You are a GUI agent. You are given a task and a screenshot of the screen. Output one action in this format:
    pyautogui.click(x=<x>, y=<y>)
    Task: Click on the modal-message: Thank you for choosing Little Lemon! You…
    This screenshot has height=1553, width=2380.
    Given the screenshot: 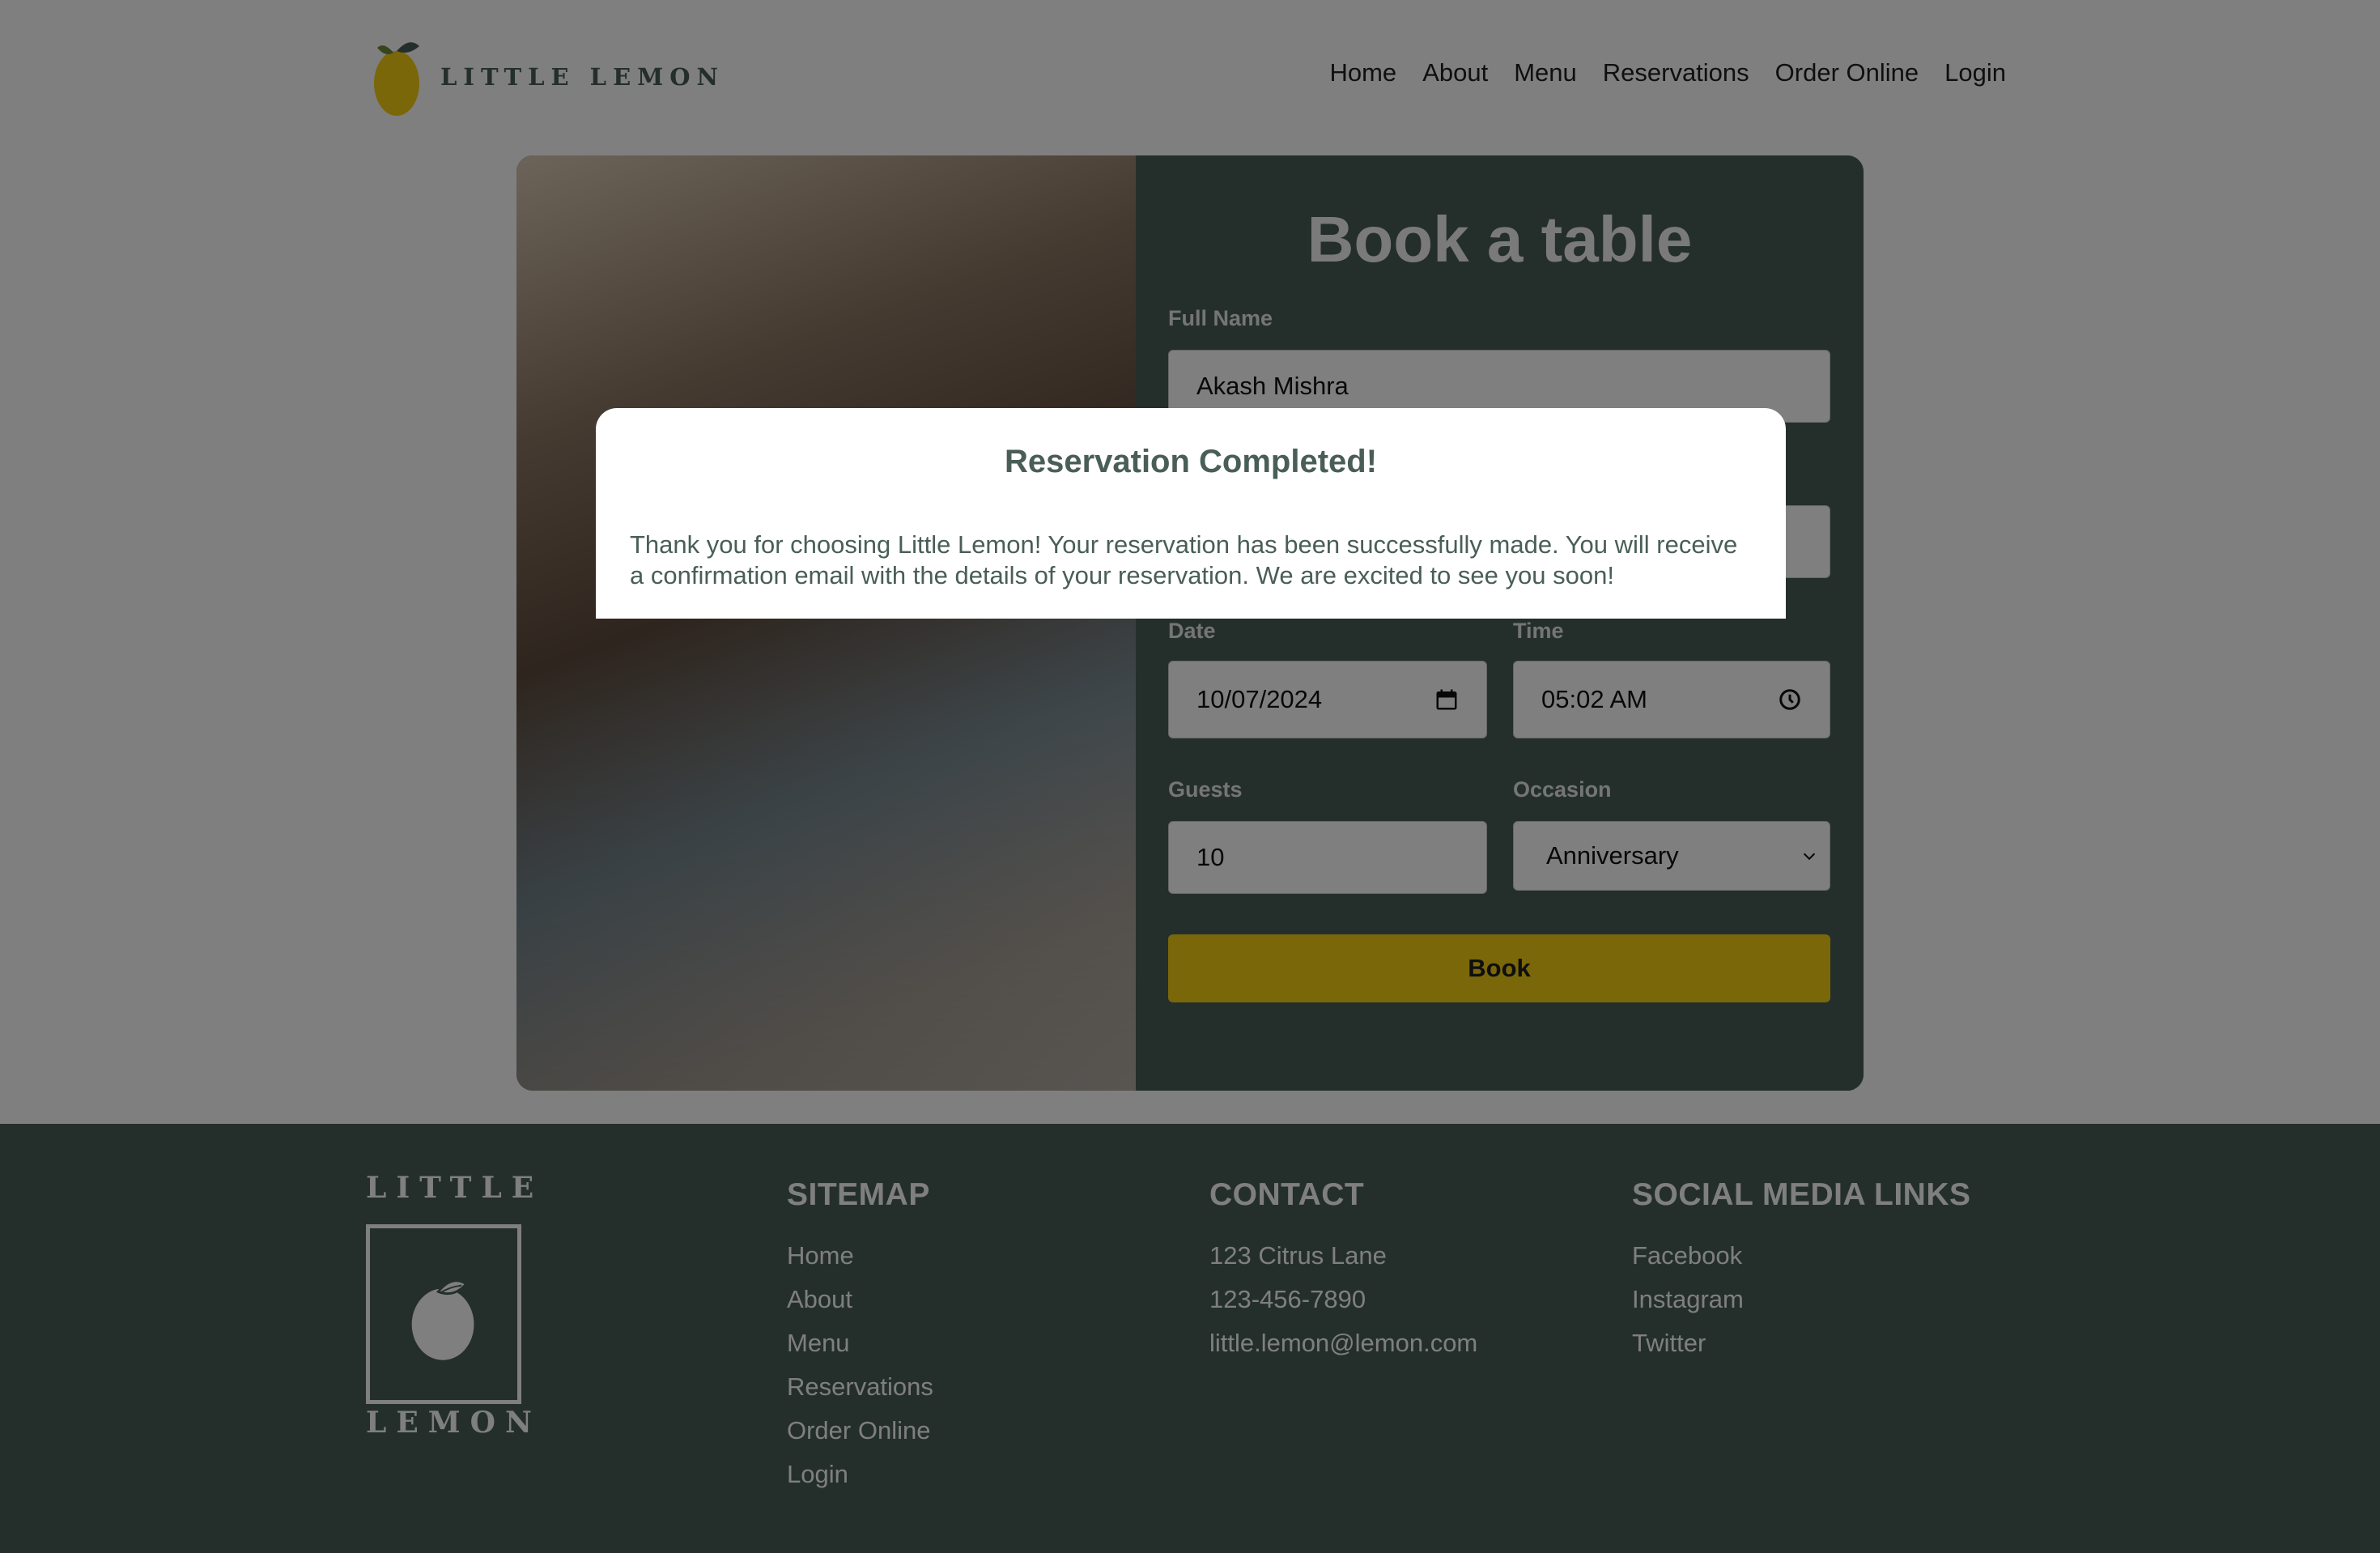 What is the action you would take?
    pyautogui.click(x=1184, y=559)
    